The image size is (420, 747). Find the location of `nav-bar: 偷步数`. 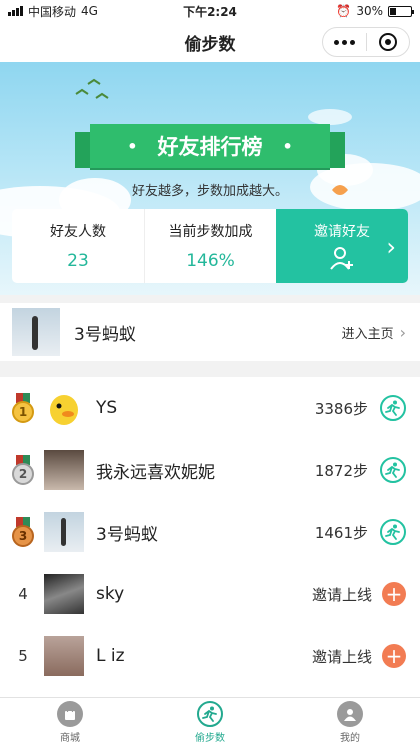

nav-bar: 偷步数 is located at coordinates (210, 42).